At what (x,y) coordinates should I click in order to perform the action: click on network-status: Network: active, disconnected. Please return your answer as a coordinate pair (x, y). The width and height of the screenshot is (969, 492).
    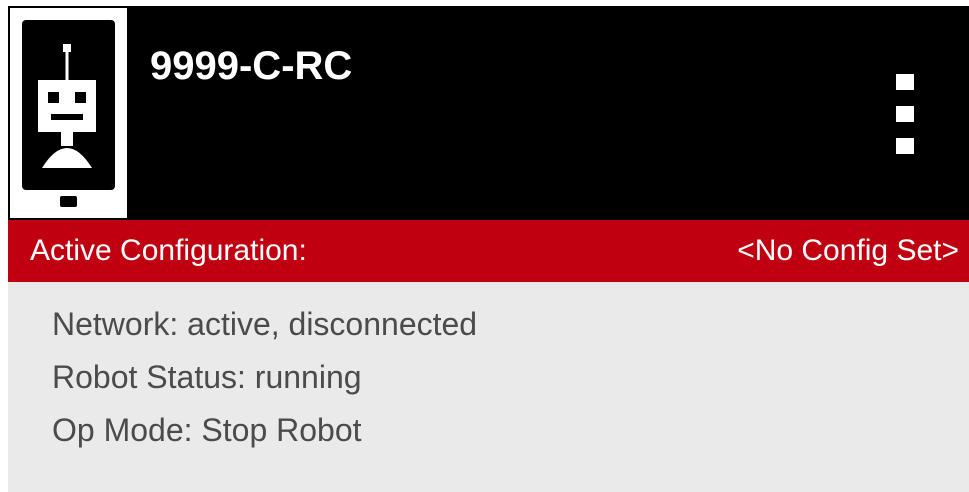
    Looking at the image, I should click on (265, 324).